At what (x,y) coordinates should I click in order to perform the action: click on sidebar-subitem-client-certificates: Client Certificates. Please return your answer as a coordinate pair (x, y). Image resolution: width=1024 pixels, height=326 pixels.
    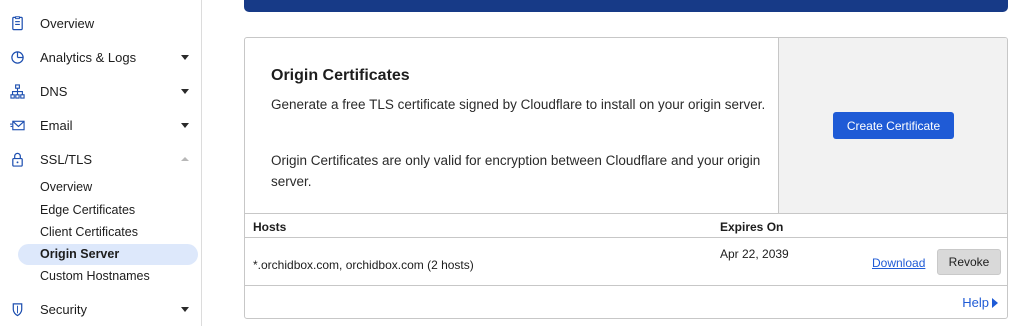
    Looking at the image, I should click on (89, 232).